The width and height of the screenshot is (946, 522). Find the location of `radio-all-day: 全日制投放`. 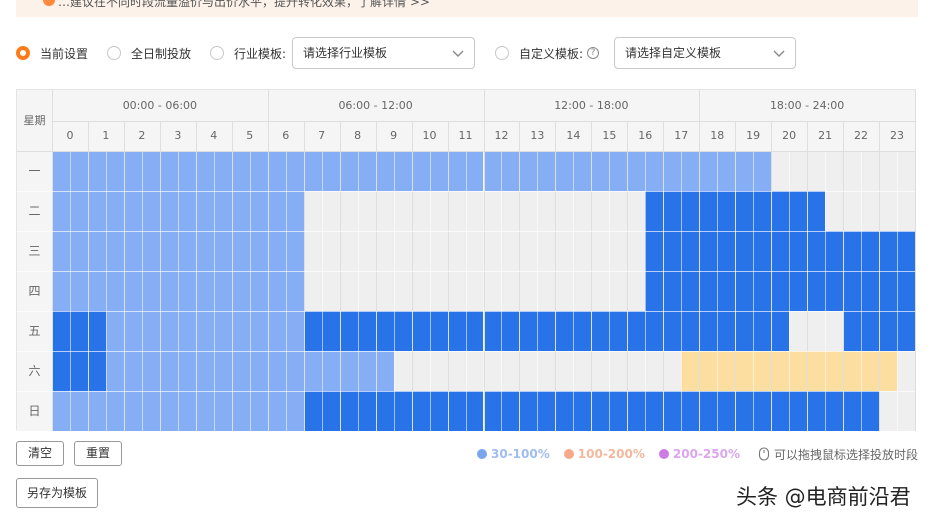

radio-all-day: 全日制投放 is located at coordinates (149, 53).